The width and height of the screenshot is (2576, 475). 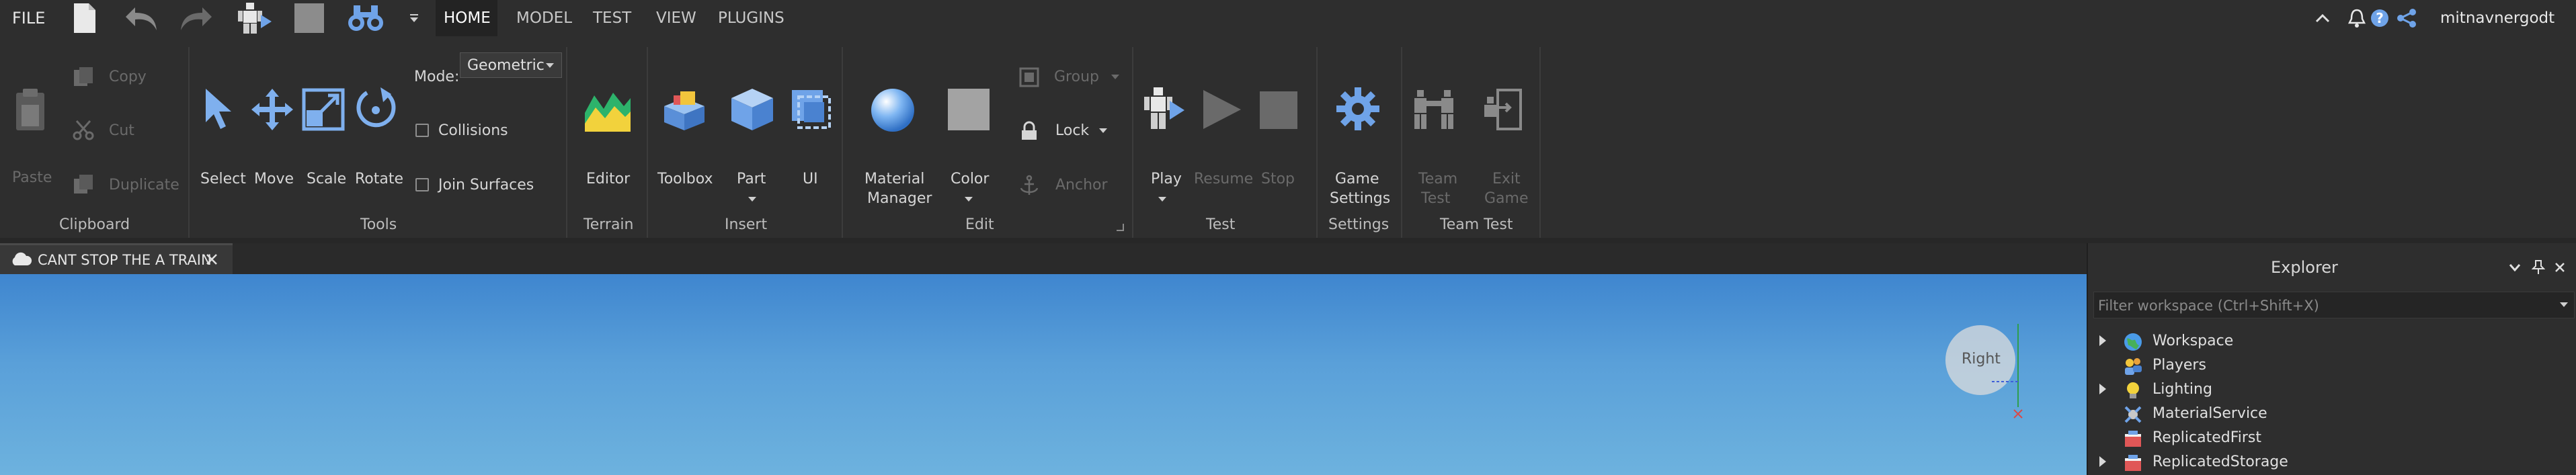 What do you see at coordinates (751, 179) in the screenshot?
I see `part-label: Part` at bounding box center [751, 179].